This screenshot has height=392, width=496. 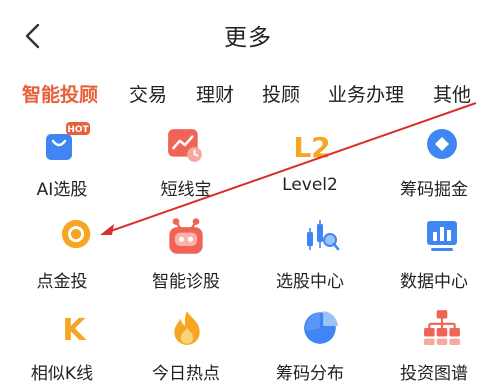 I want to click on grid-item-gold-invest: 点金投, so click(x=62, y=255).